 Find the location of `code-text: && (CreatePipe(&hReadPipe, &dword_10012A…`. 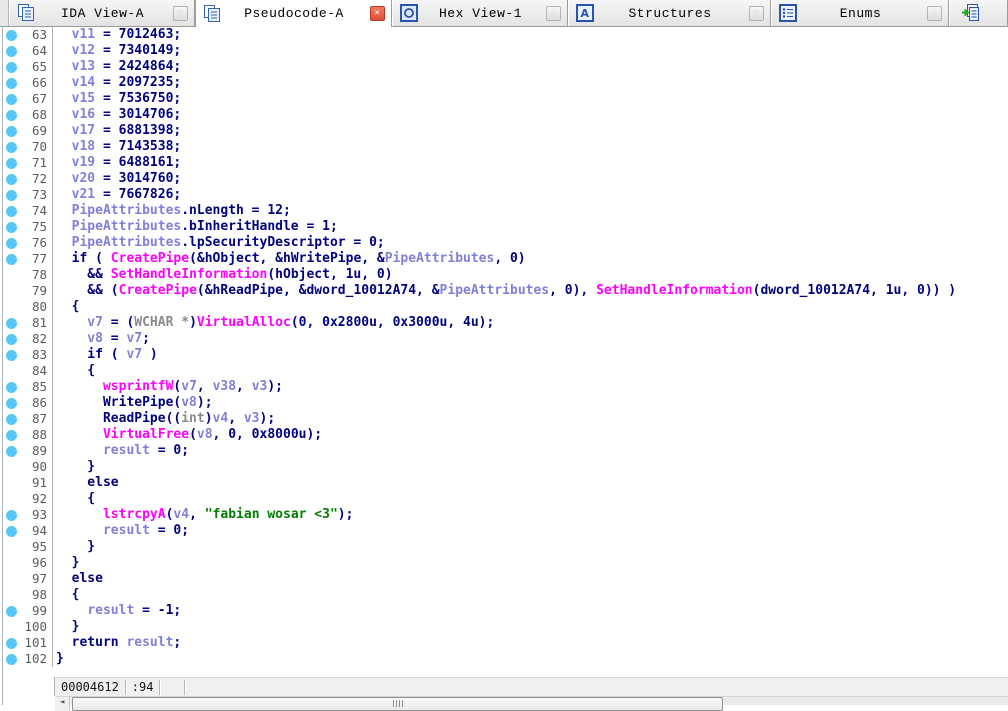

code-text: && (CreatePipe(&hReadPipe, &dword_10012A… is located at coordinates (504, 291).